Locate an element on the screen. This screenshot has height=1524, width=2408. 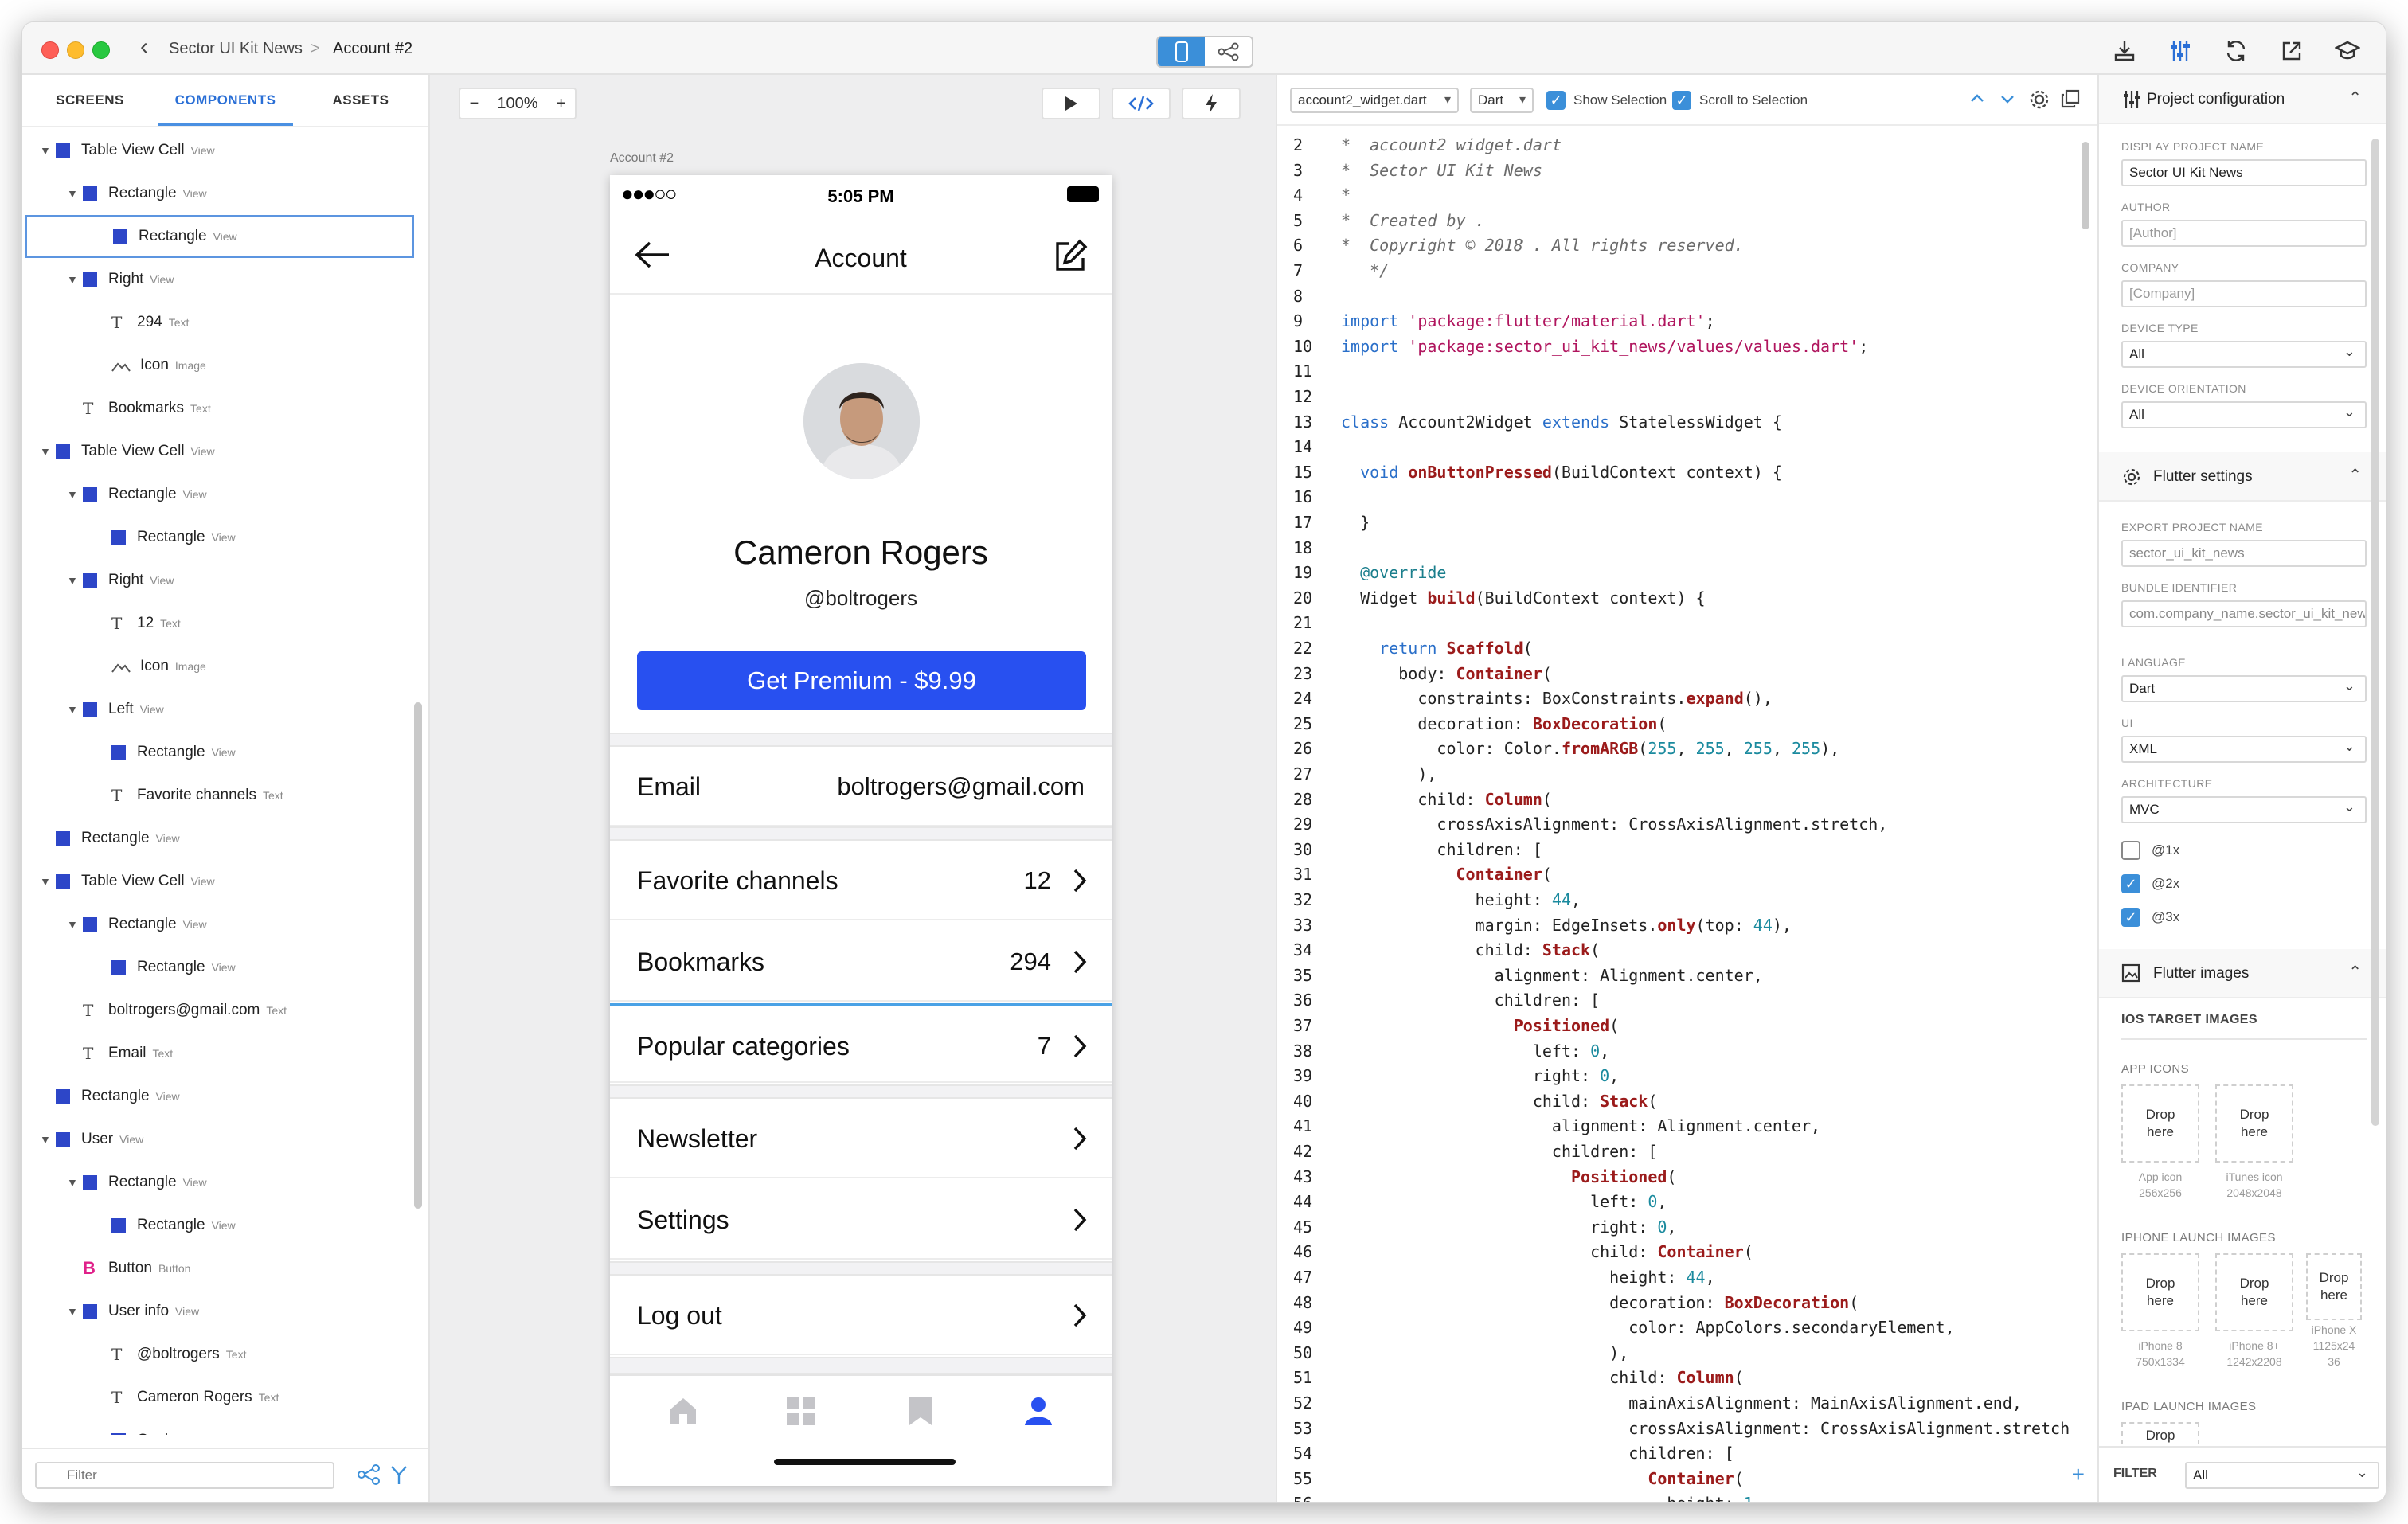
design-view-button is located at coordinates (1181, 52).